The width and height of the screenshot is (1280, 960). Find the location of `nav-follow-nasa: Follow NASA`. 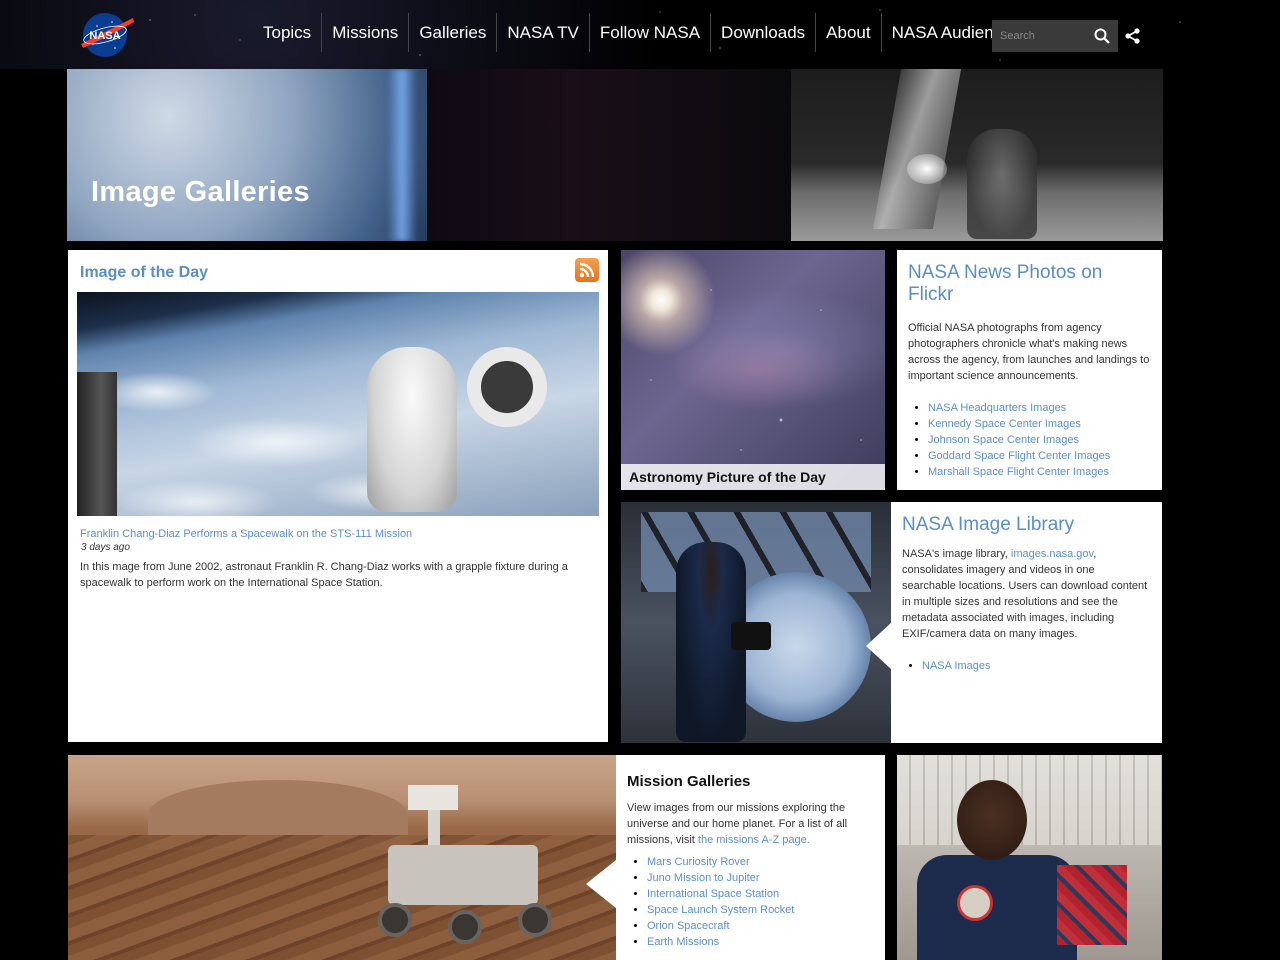

nav-follow-nasa: Follow NASA is located at coordinates (649, 32).